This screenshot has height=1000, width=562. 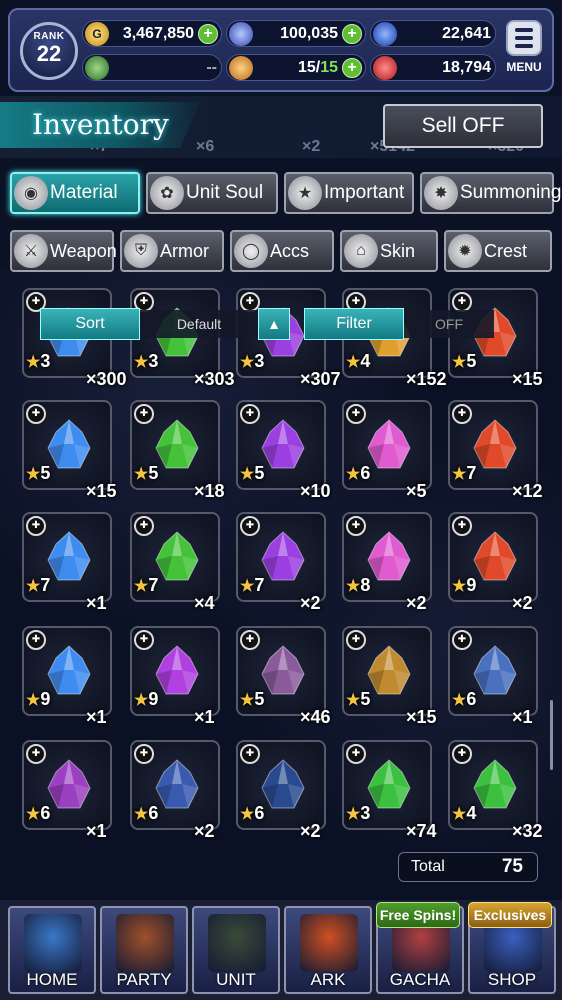 I want to click on filter-button: Filter, so click(x=354, y=324).